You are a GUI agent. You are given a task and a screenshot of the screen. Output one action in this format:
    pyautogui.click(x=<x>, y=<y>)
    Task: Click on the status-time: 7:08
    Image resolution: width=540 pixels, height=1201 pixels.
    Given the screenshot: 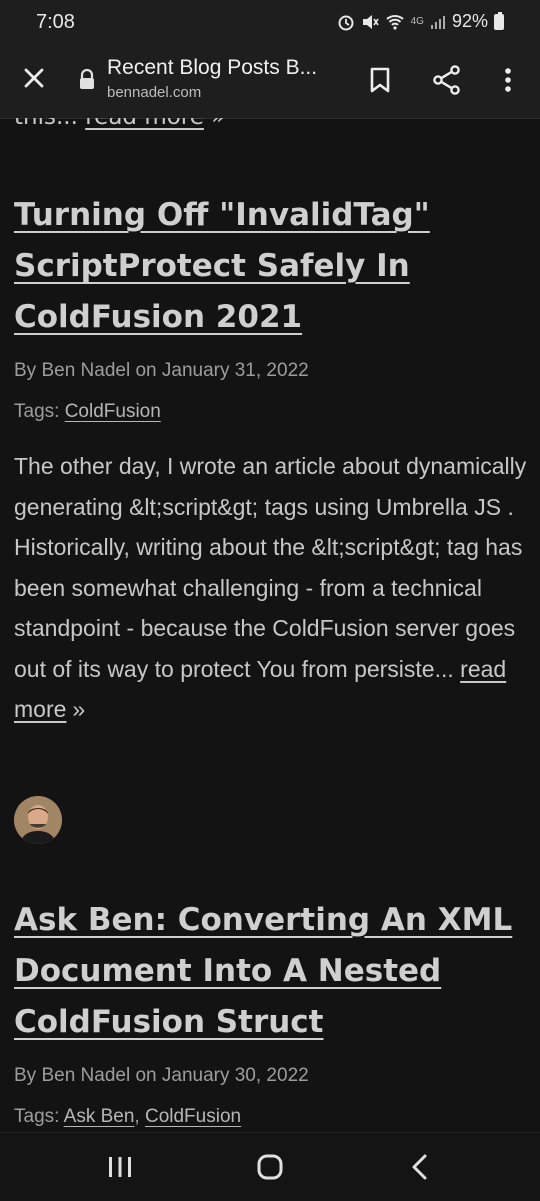 What is the action you would take?
    pyautogui.click(x=55, y=22)
    